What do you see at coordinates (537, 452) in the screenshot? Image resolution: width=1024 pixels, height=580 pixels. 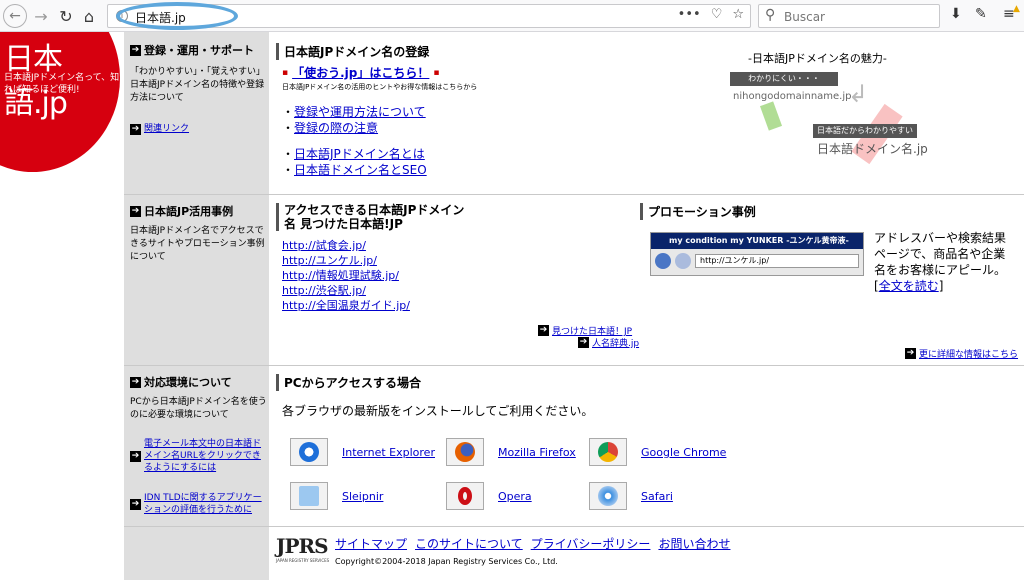 I see `firefox-link: Mozilla Firefox` at bounding box center [537, 452].